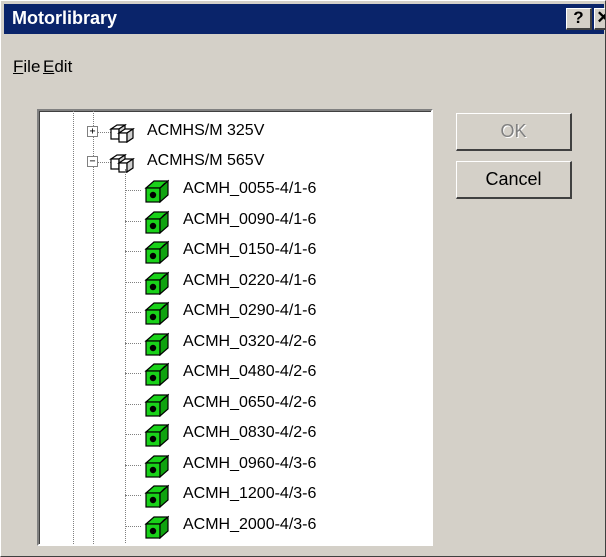  I want to click on tree-motor-item: ACMH_0055-4/1-6, so click(249, 189).